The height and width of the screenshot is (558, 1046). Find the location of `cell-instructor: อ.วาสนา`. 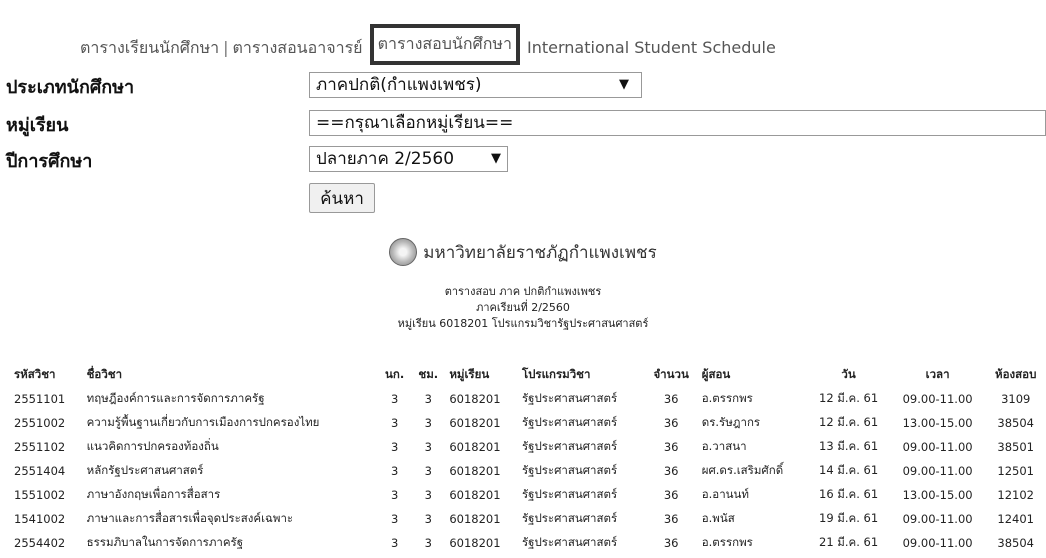

cell-instructor: อ.วาสนา is located at coordinates (724, 446).